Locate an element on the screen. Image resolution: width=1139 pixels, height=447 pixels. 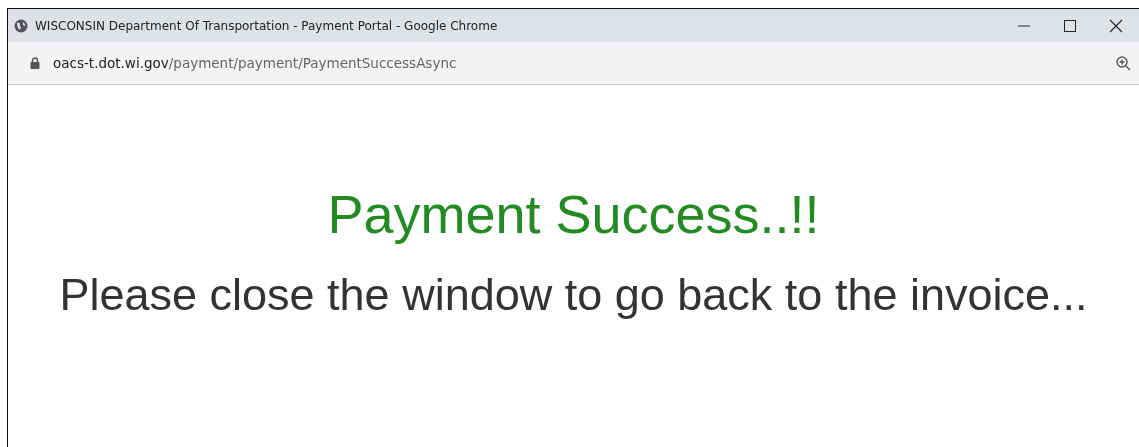
success-heading: Payment Success..!! is located at coordinates (573, 214).